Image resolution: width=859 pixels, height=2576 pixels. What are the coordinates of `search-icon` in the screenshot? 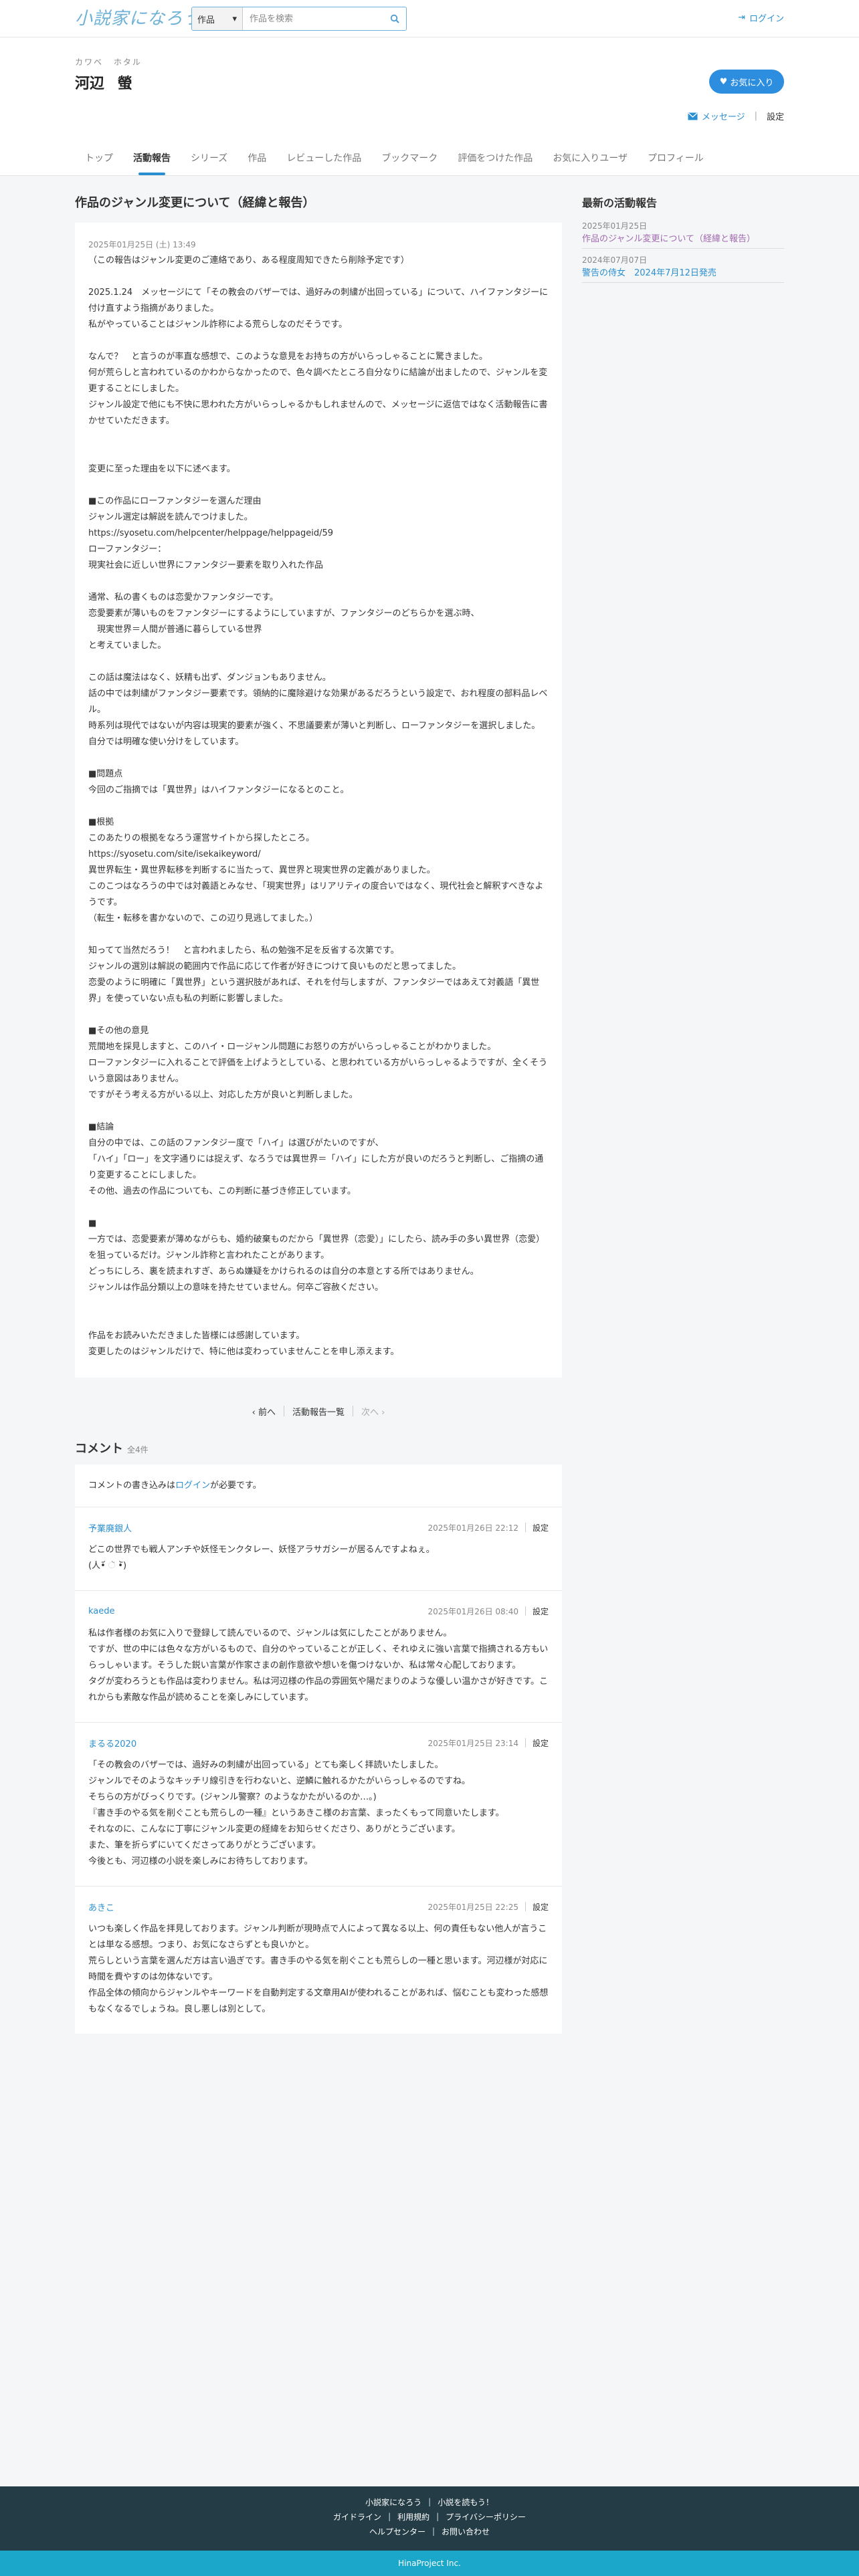 It's located at (394, 18).